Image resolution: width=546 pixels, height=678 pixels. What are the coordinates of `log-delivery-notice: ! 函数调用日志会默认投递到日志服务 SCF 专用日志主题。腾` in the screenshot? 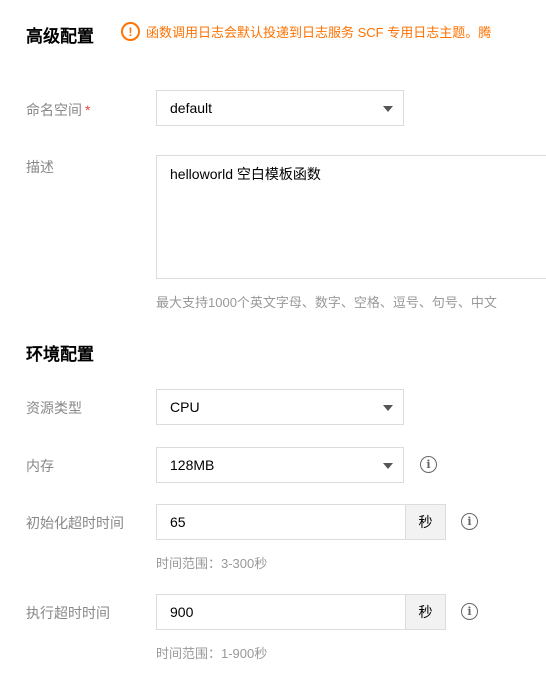 It's located at (306, 31).